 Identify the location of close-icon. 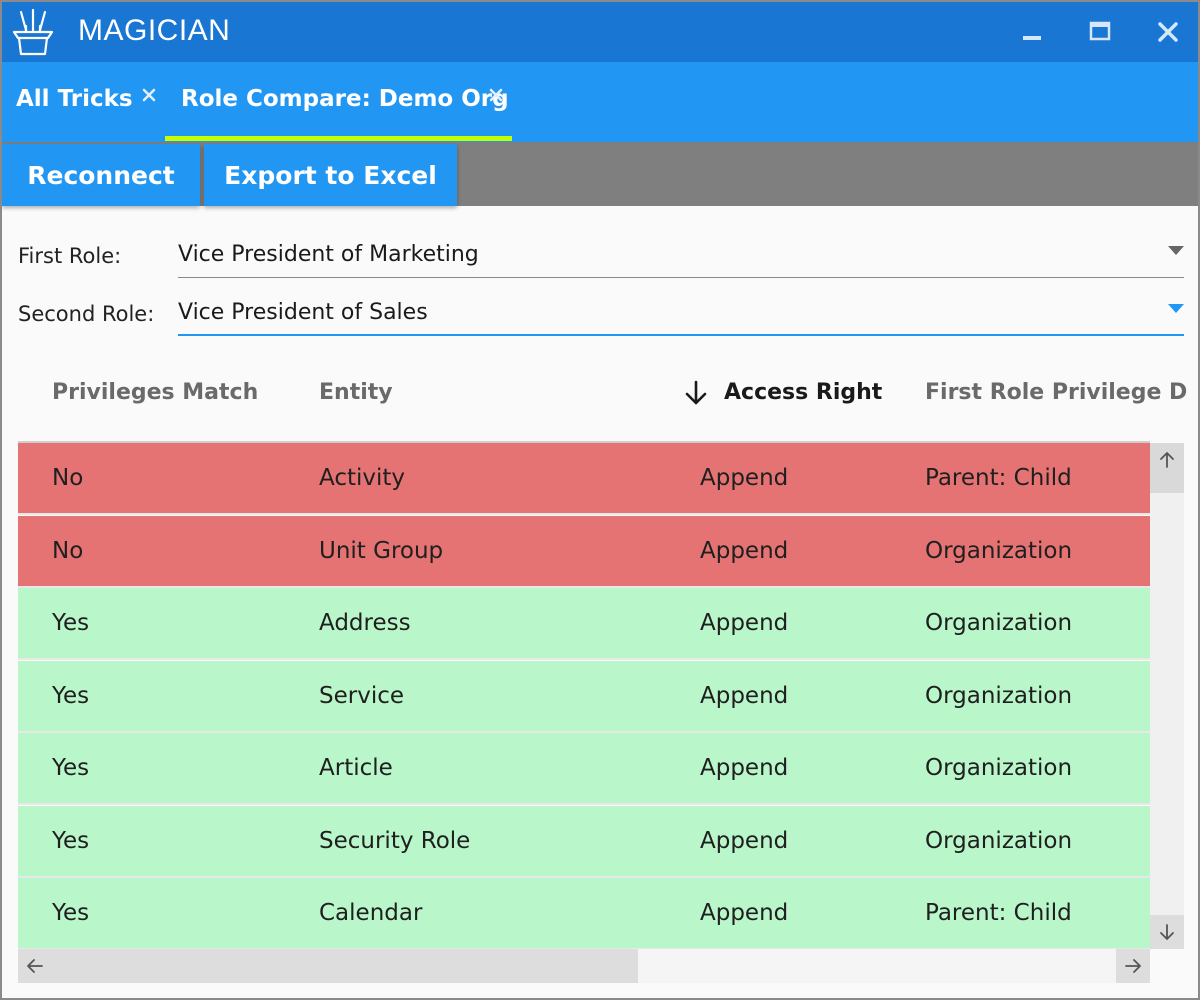
(1168, 32).